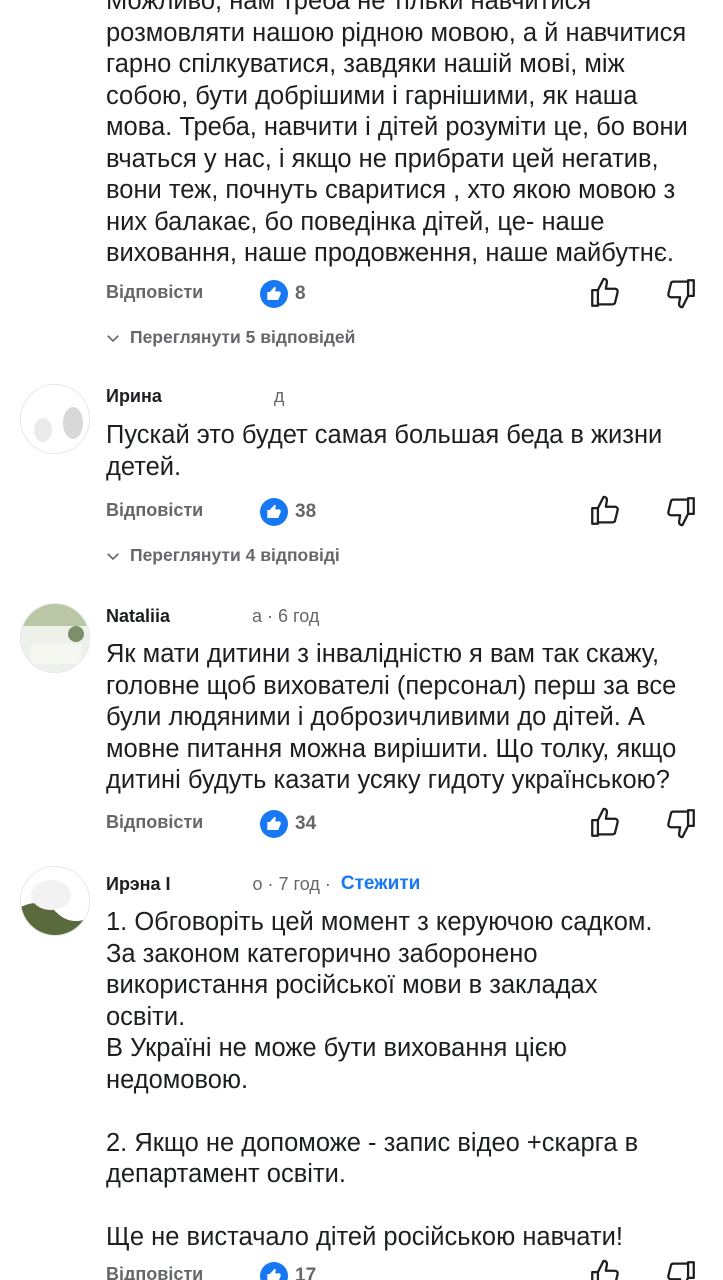 This screenshot has height=1280, width=723. Describe the element at coordinates (414, 293) in the screenshot. I see `comment-actions: Відповісти 8` at that location.